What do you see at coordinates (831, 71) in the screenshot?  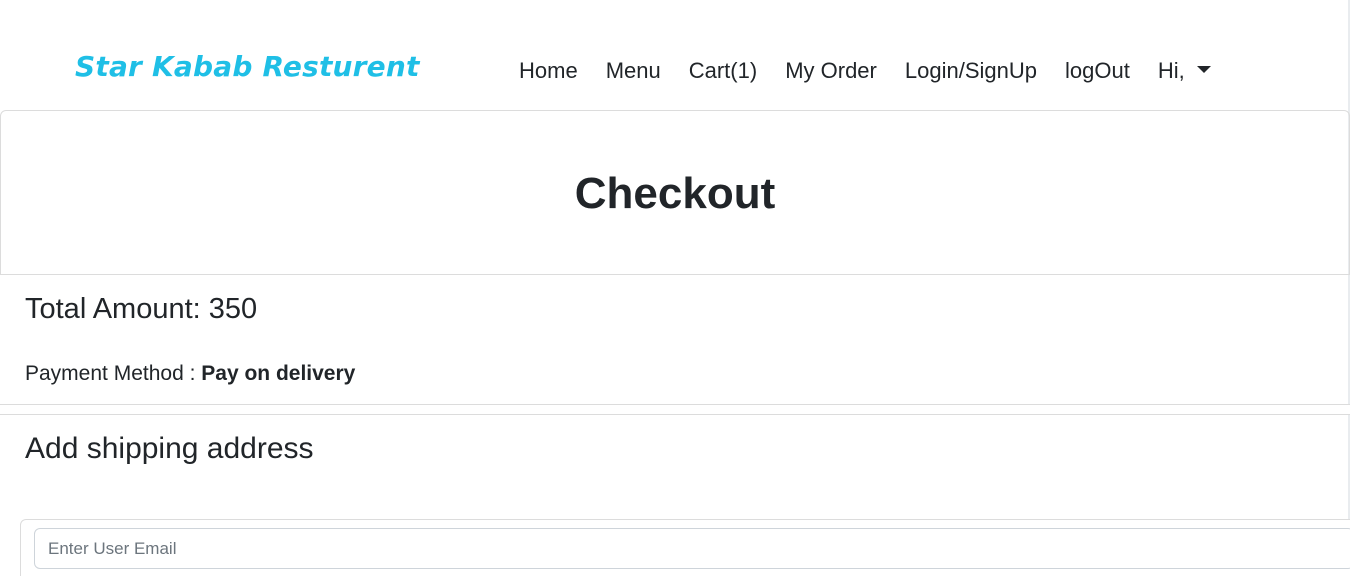 I see `nav-my-order-link: My Order` at bounding box center [831, 71].